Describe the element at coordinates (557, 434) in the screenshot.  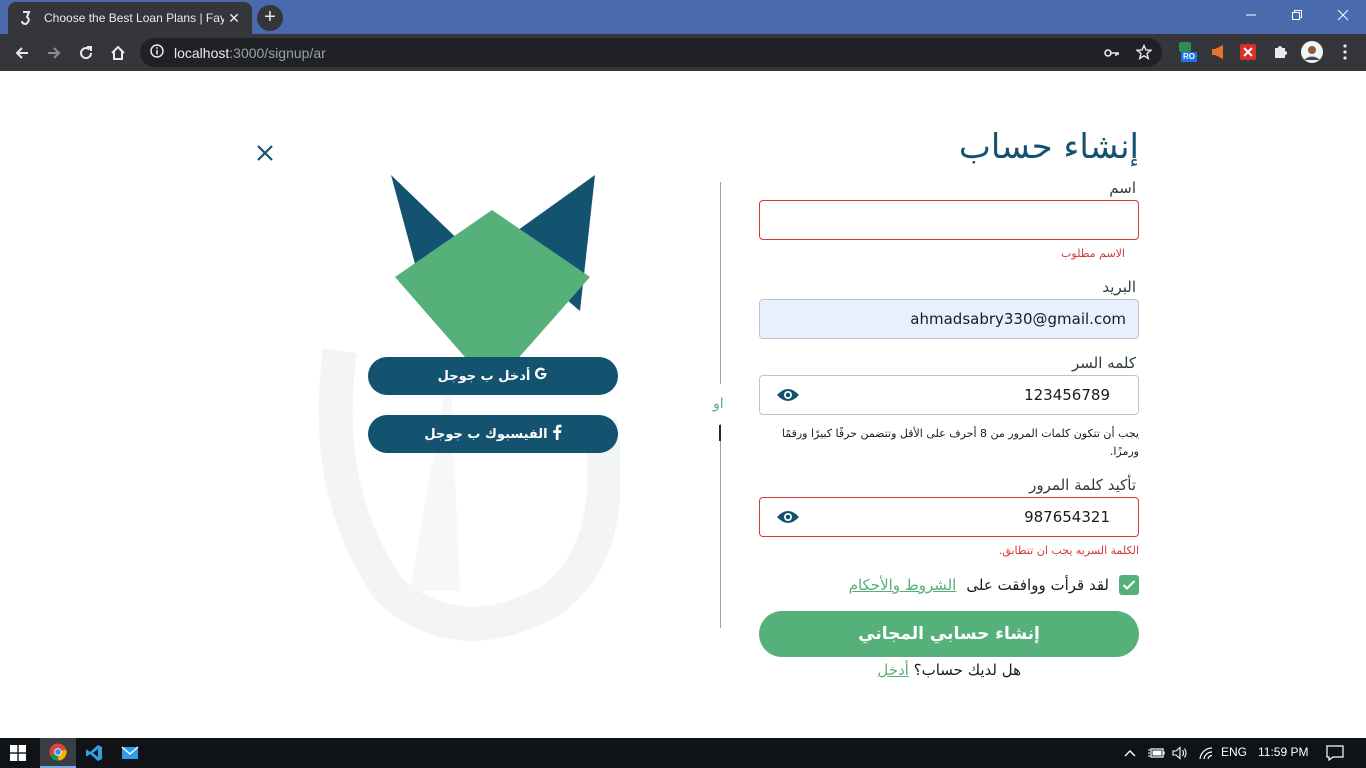
I see `facebook-icon` at that location.